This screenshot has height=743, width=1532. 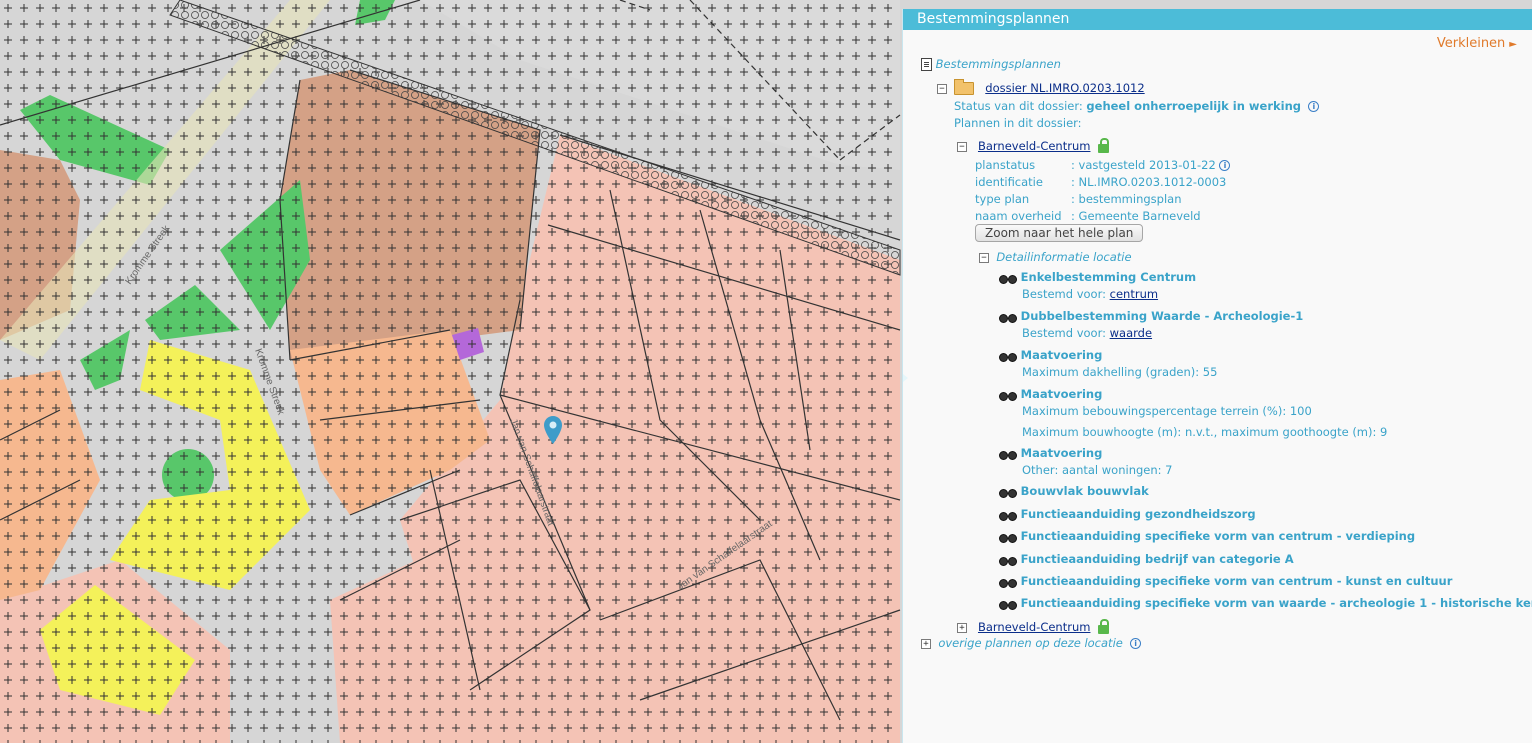 I want to click on tree-root: Bestemmingsplannen, so click(x=991, y=64).